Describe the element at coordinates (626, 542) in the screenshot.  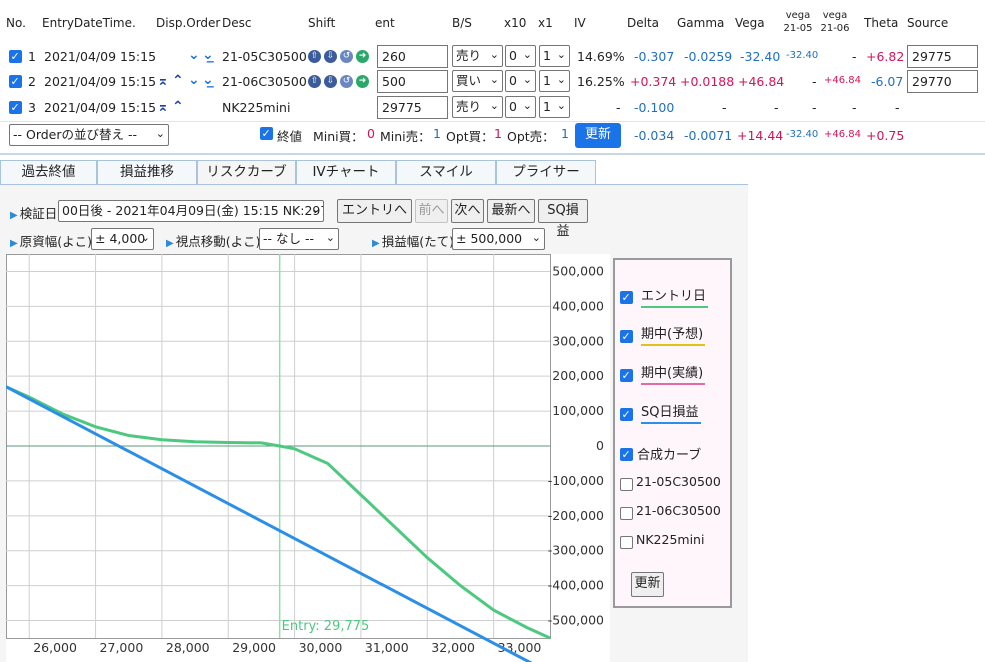
I see `legend-leg3-checkbox` at that location.